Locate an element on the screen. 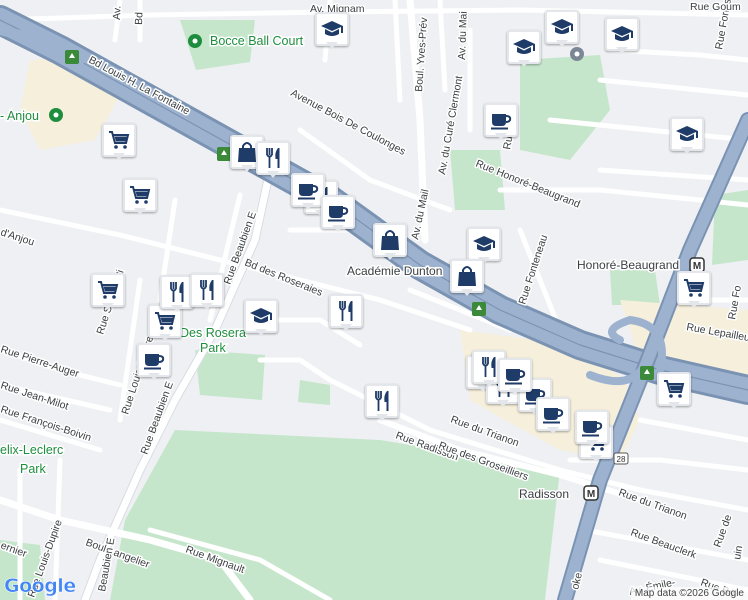 This screenshot has width=748, height=600. road-label: uin is located at coordinates (738, 552).